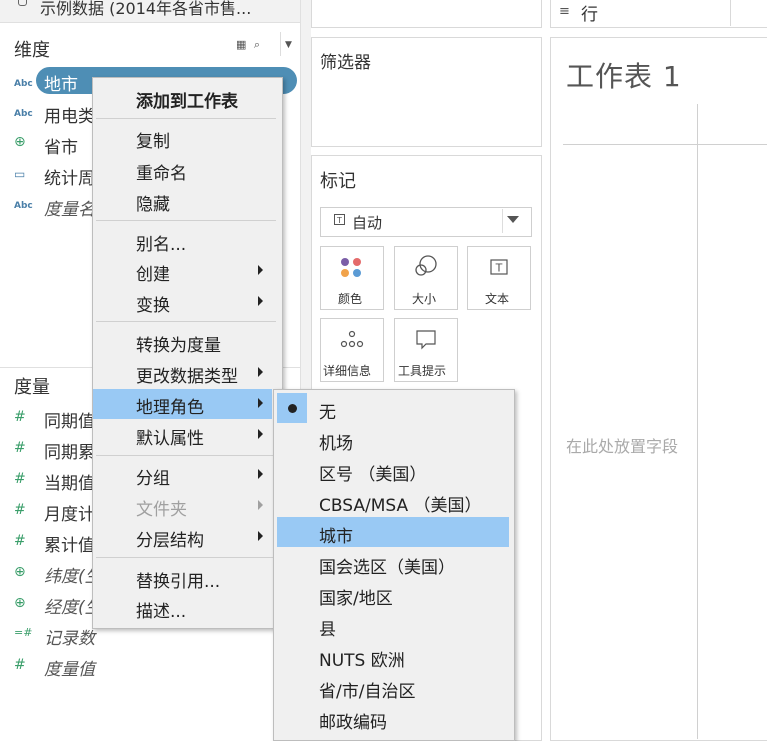 Image resolution: width=767 pixels, height=741 pixels. I want to click on geo-role-area-code: 区号 （美国）, so click(372, 472).